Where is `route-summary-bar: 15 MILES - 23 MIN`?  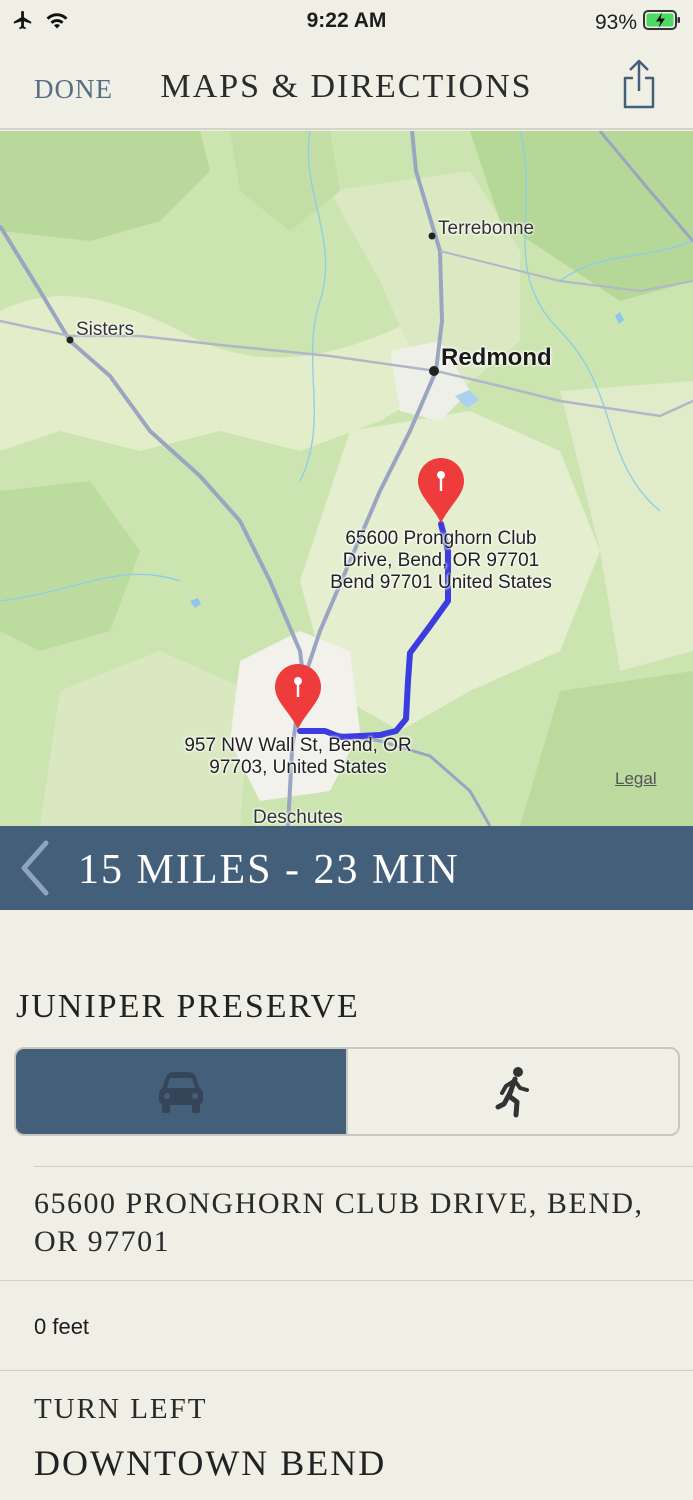
route-summary-bar: 15 MILES - 23 MIN is located at coordinates (346, 868).